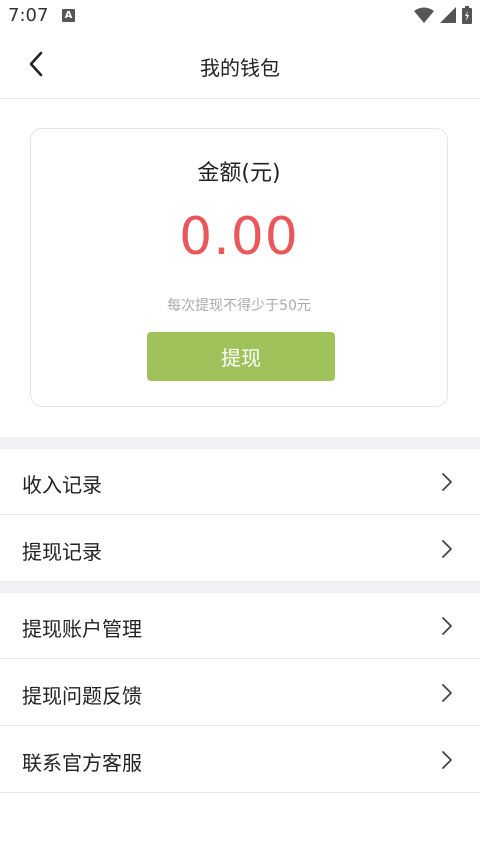 This screenshot has width=480, height=853. I want to click on page-title: 我的钱包, so click(240, 68).